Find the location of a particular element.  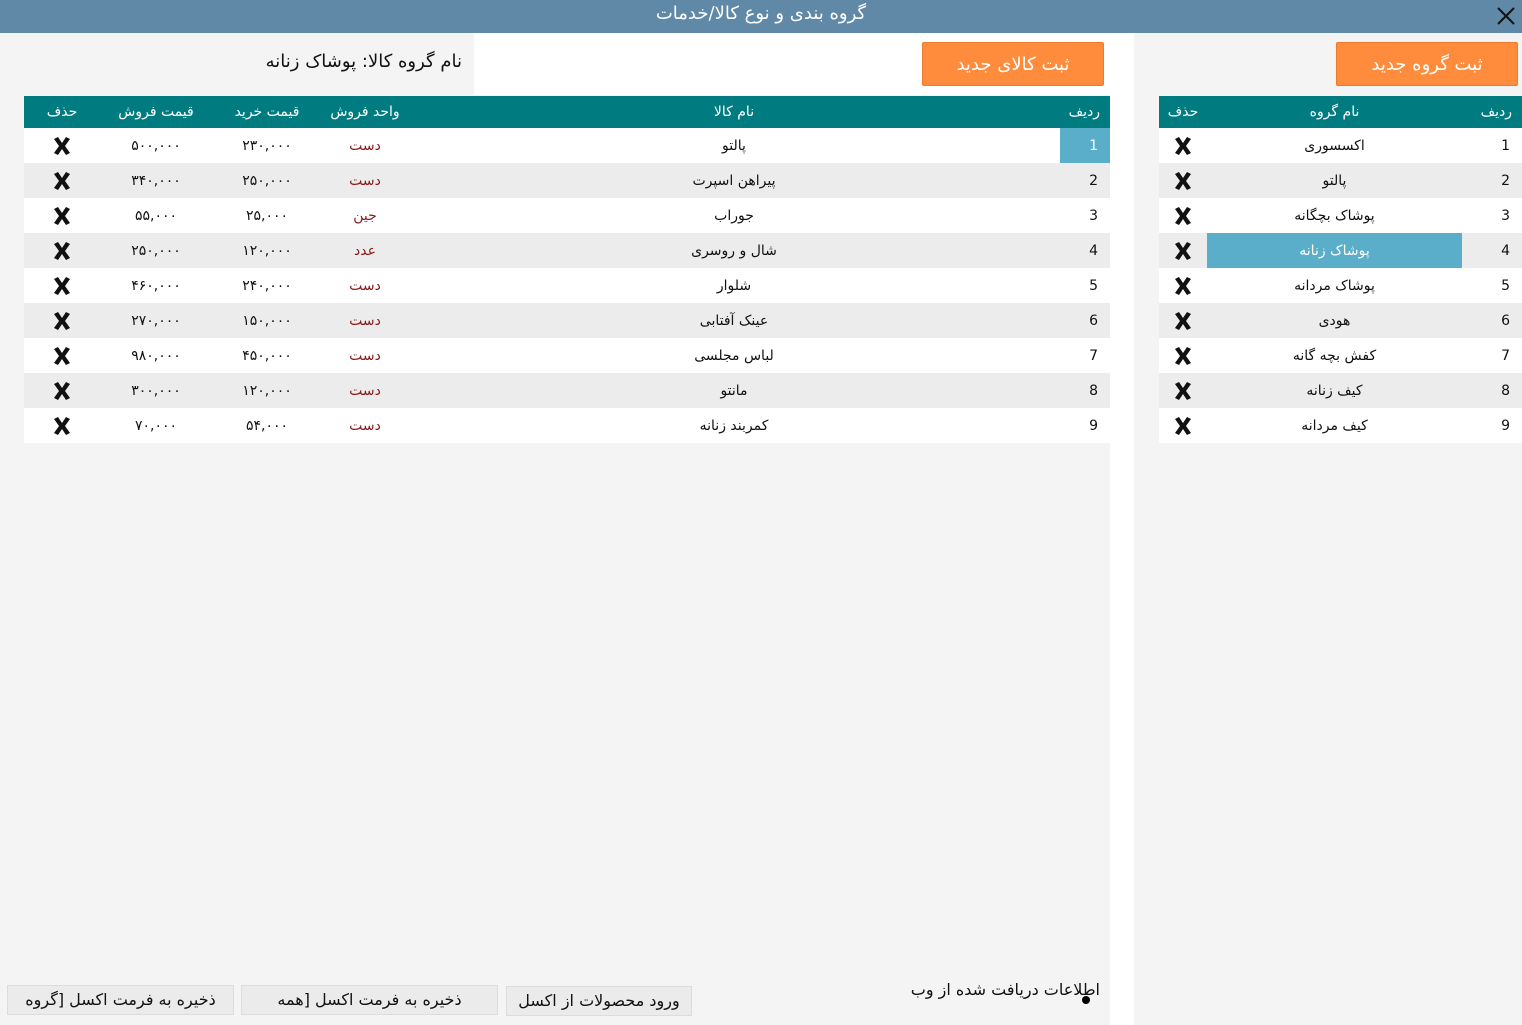

group-row: 7 کفش بچه گانه is located at coordinates (1340, 355).